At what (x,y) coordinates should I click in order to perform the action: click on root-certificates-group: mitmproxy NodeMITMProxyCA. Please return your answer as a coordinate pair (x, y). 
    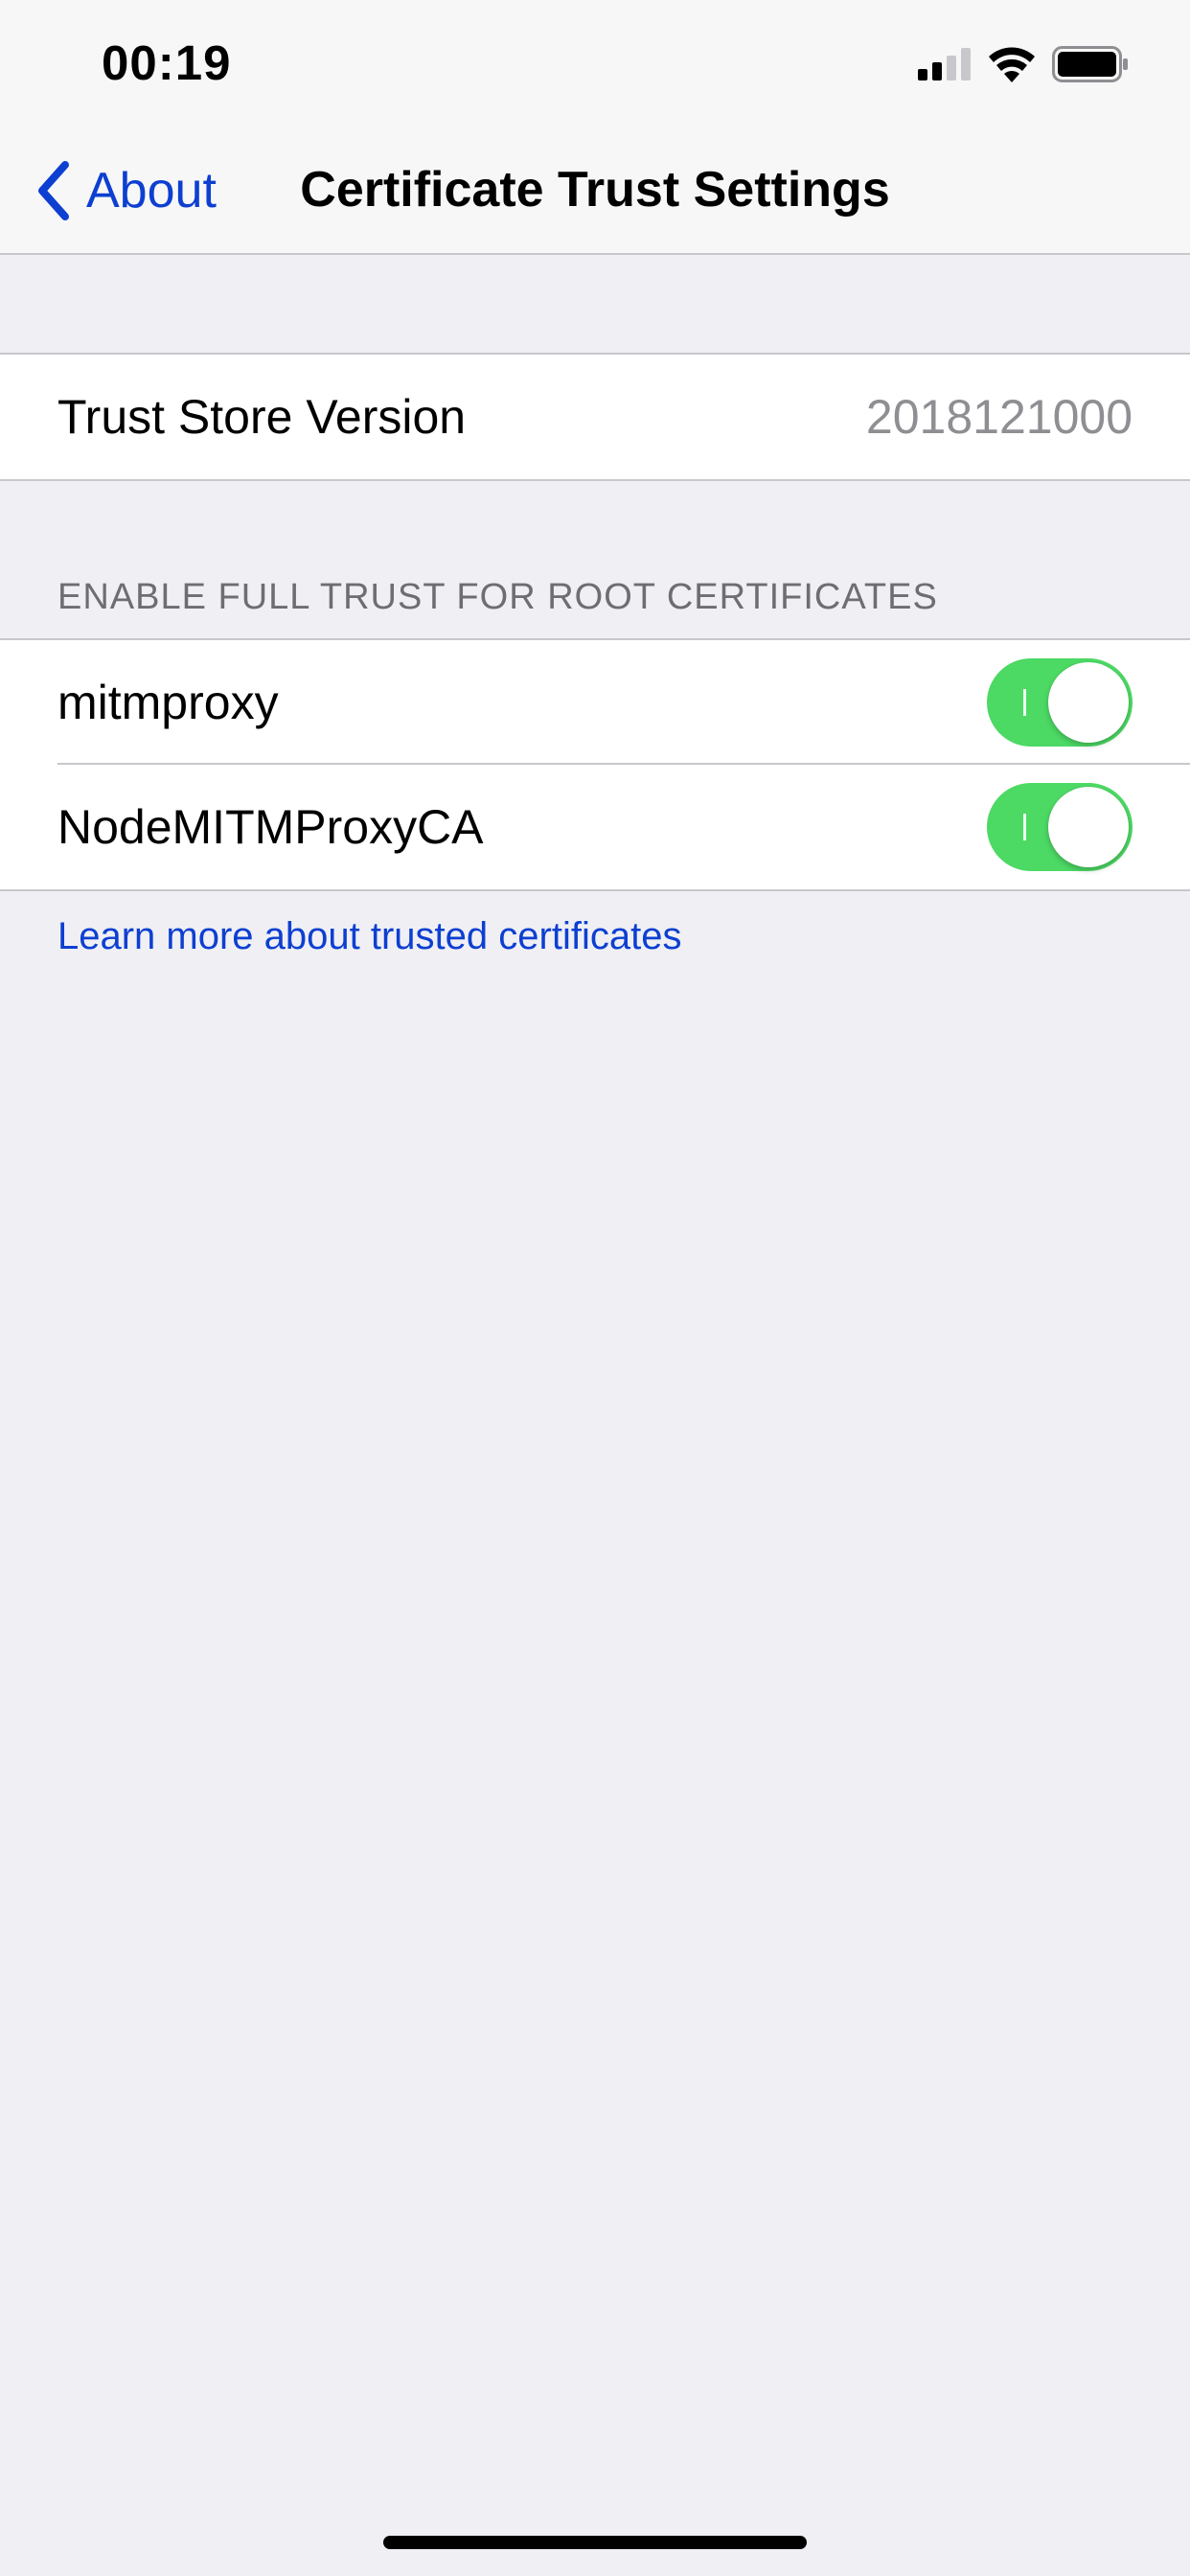
    Looking at the image, I should click on (595, 764).